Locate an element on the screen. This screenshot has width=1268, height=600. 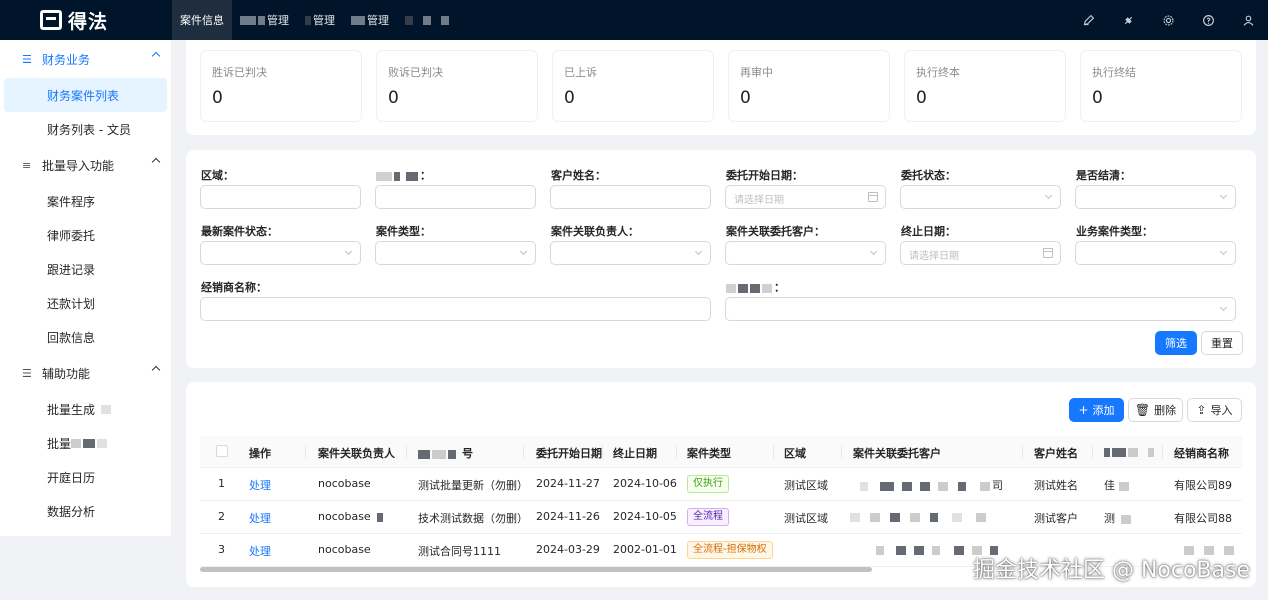
select-all-checkbox is located at coordinates (222, 451).